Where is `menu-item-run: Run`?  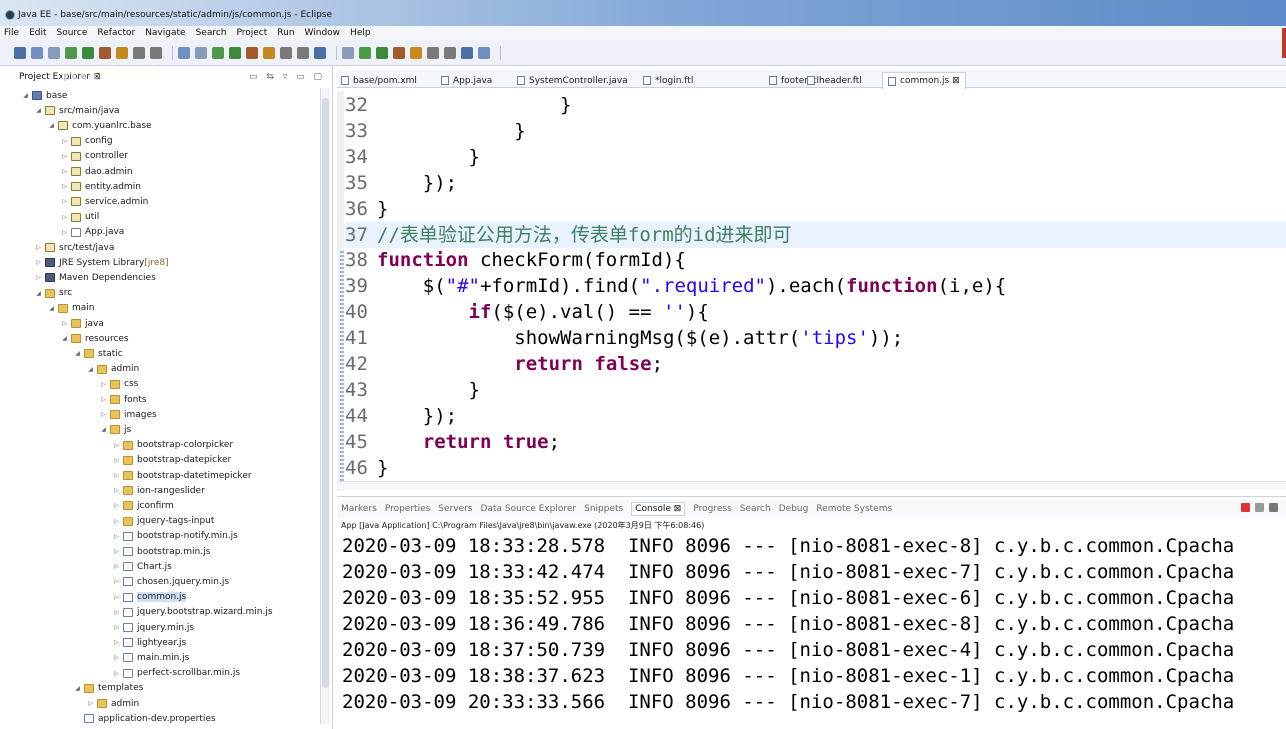 menu-item-run: Run is located at coordinates (285, 33).